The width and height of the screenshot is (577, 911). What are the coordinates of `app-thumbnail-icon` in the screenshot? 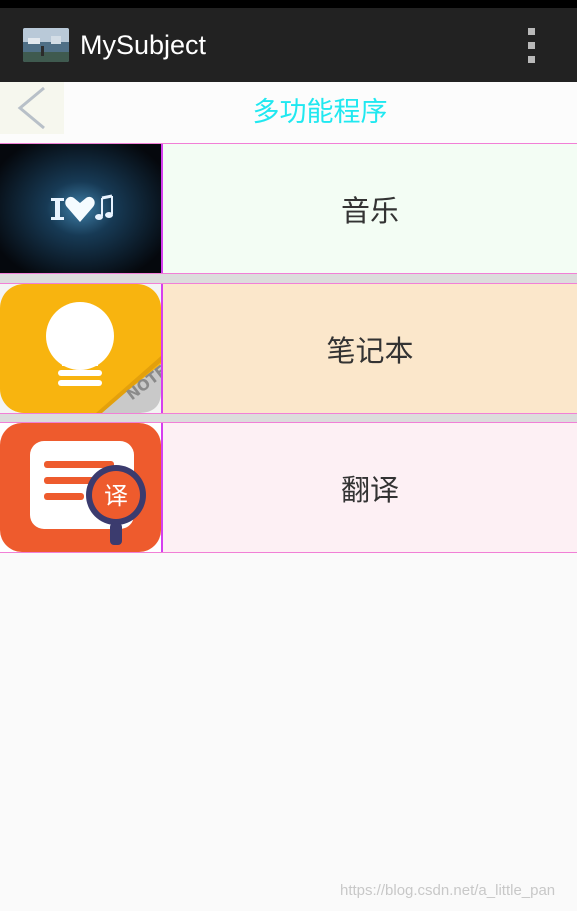 It's located at (46, 45).